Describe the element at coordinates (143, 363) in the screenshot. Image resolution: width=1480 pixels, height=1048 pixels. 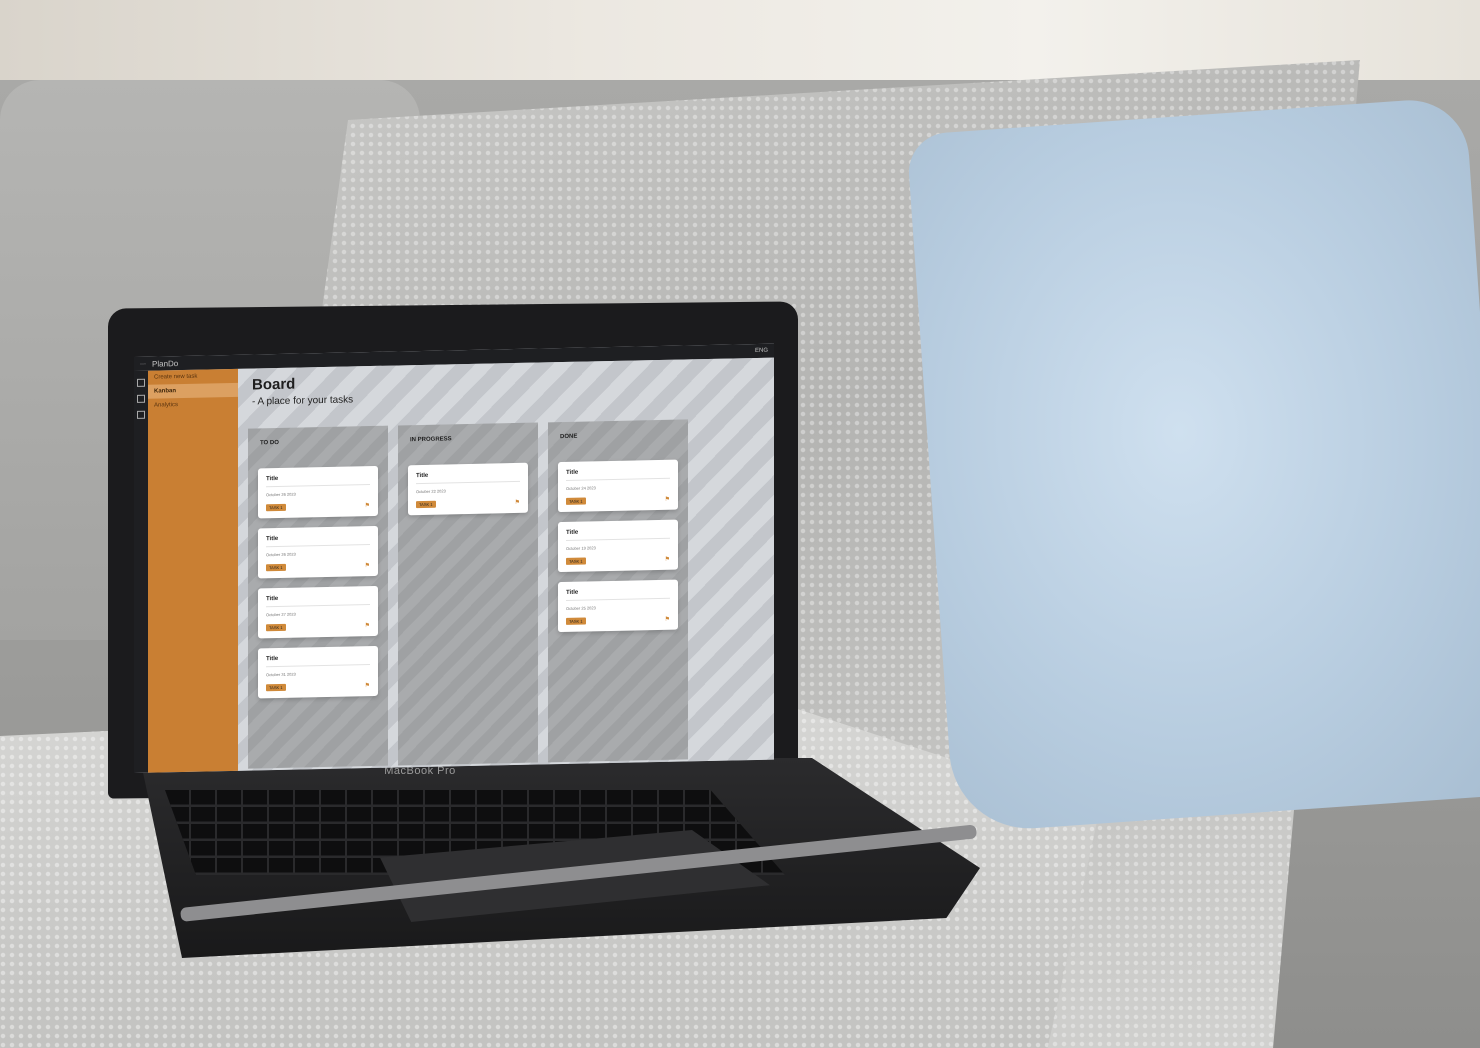
I see `menu-icon: ⋯` at that location.